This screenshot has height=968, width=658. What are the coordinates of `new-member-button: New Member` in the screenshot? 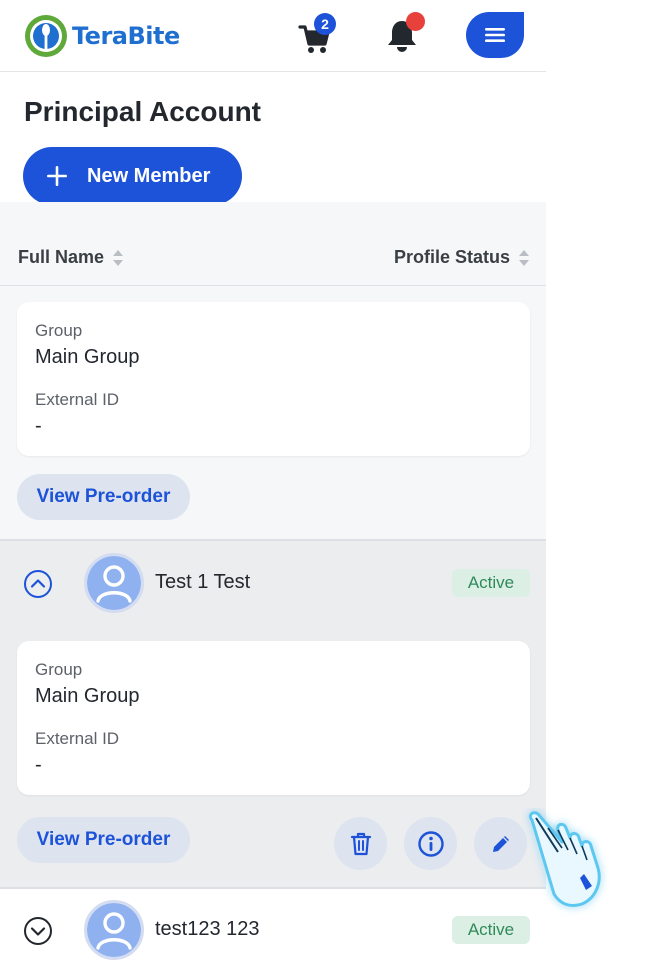 It's located at (132, 176).